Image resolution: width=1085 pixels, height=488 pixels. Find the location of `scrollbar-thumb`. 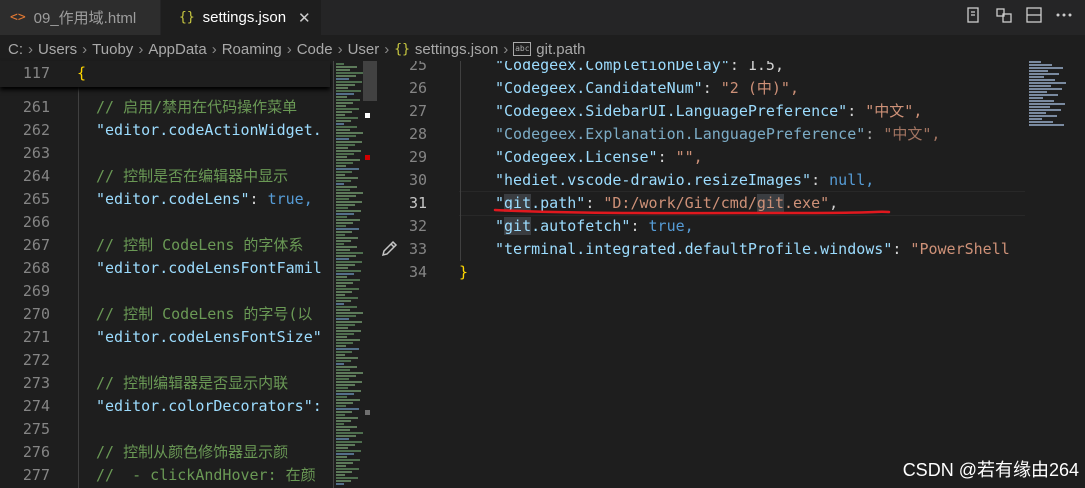

scrollbar-thumb is located at coordinates (370, 81).